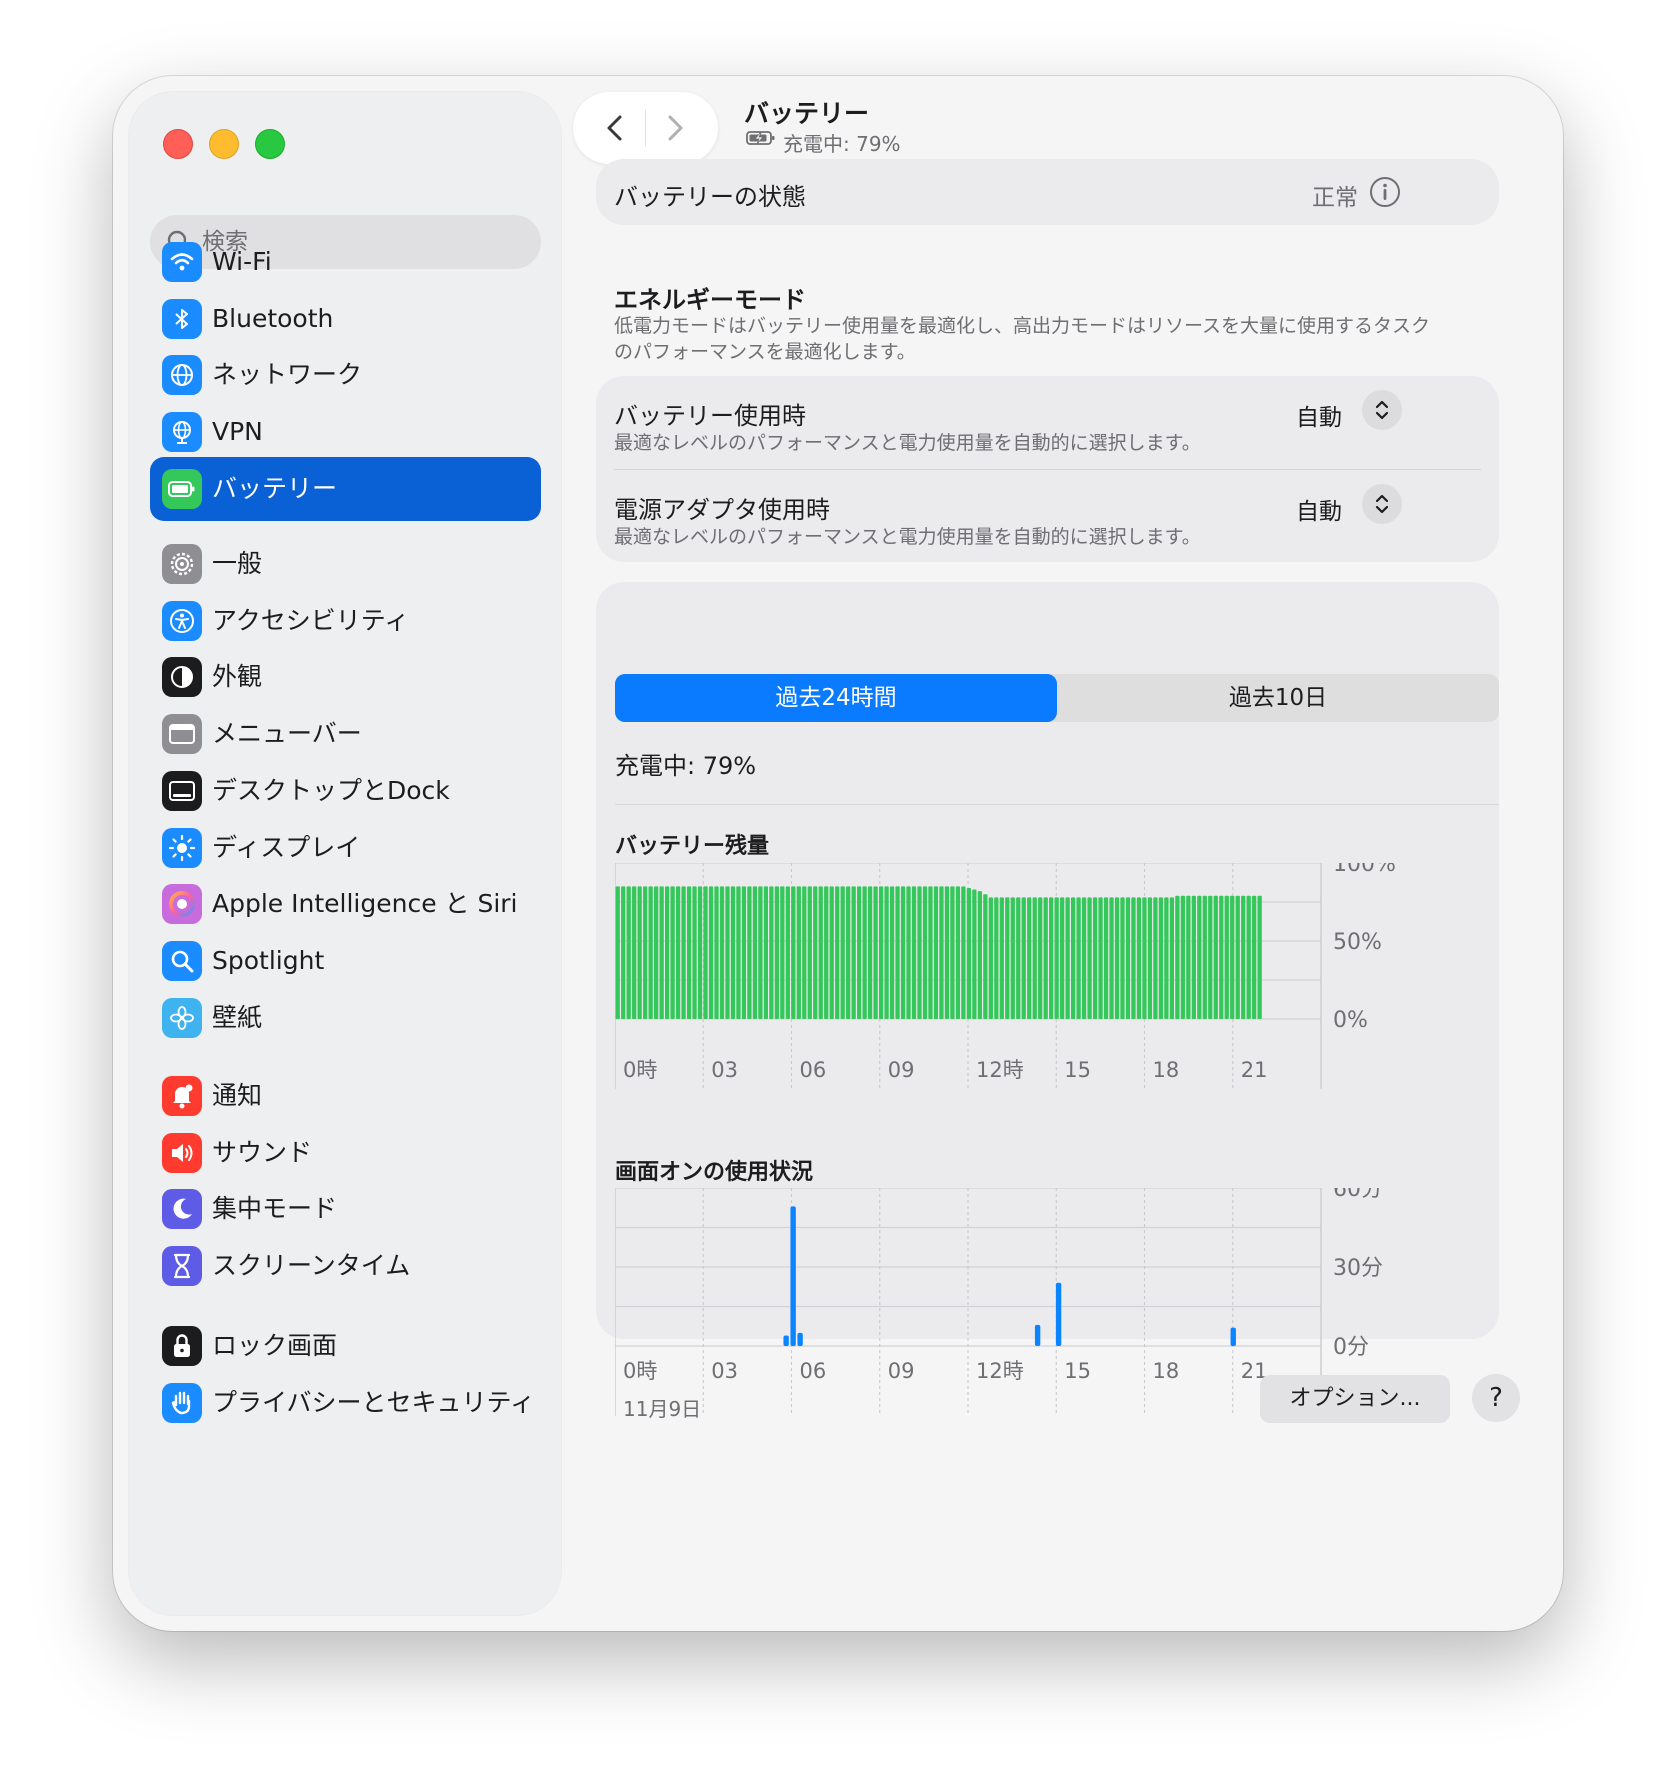 This screenshot has width=1670, height=1774. What do you see at coordinates (374, 1402) in the screenshot?
I see `sidebar-item-label: プライバシーとセキュリティ` at bounding box center [374, 1402].